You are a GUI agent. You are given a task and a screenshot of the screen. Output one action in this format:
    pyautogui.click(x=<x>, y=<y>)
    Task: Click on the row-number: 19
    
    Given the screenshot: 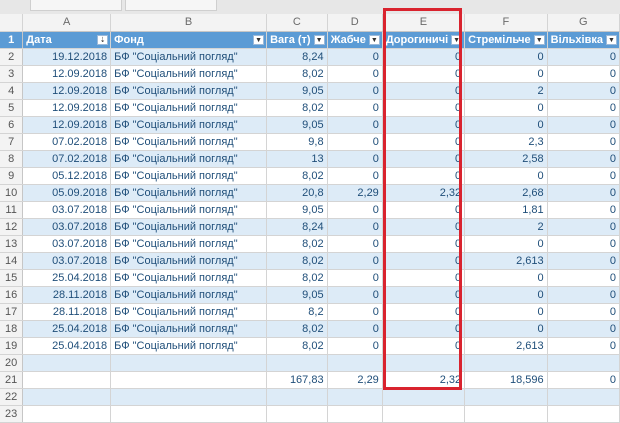 What is the action you would take?
    pyautogui.click(x=12, y=346)
    